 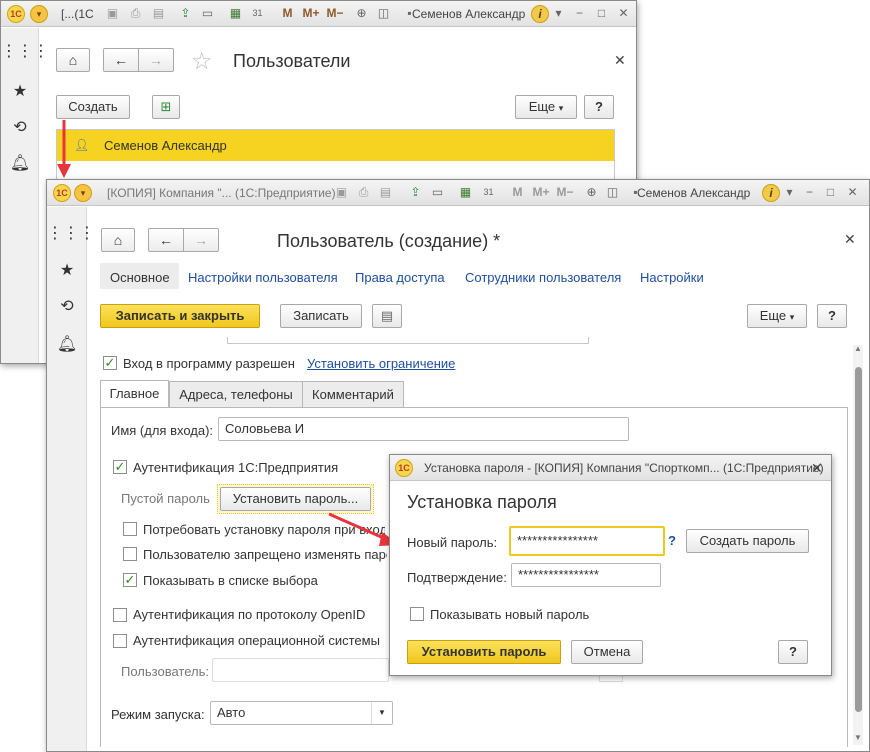 What do you see at coordinates (747, 541) in the screenshot?
I see `generate-password-button: Создать пароль` at bounding box center [747, 541].